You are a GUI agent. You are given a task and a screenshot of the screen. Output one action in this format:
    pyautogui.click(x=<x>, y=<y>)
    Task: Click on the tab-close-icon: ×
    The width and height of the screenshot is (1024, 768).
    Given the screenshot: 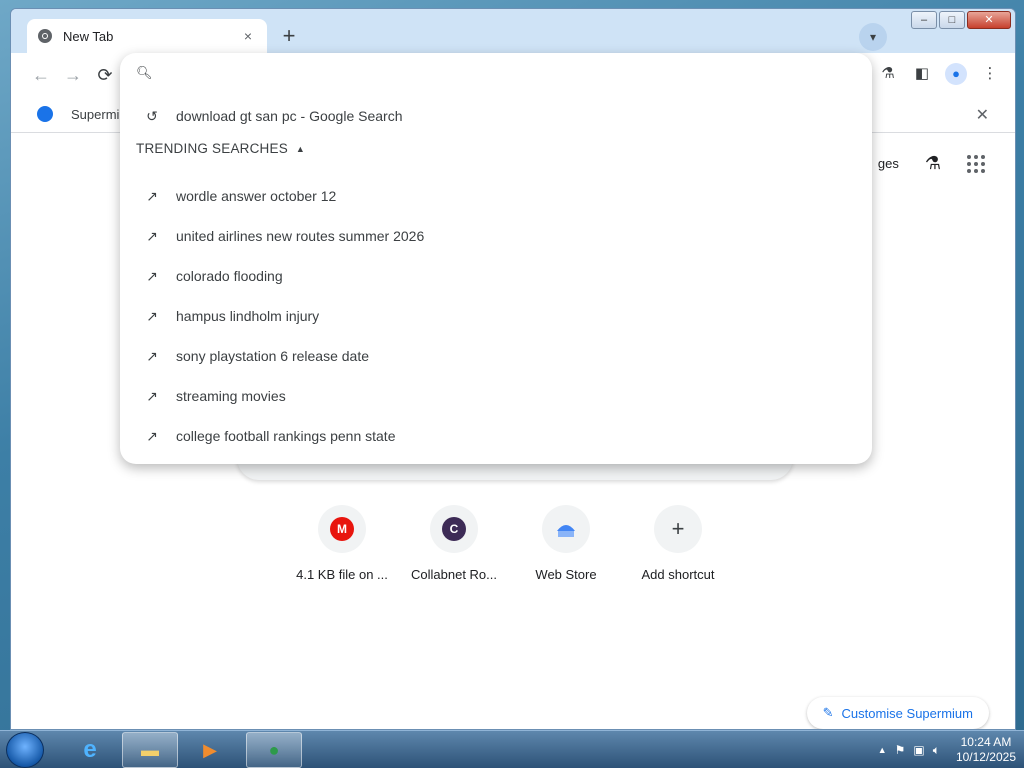 What is the action you would take?
    pyautogui.click(x=248, y=36)
    